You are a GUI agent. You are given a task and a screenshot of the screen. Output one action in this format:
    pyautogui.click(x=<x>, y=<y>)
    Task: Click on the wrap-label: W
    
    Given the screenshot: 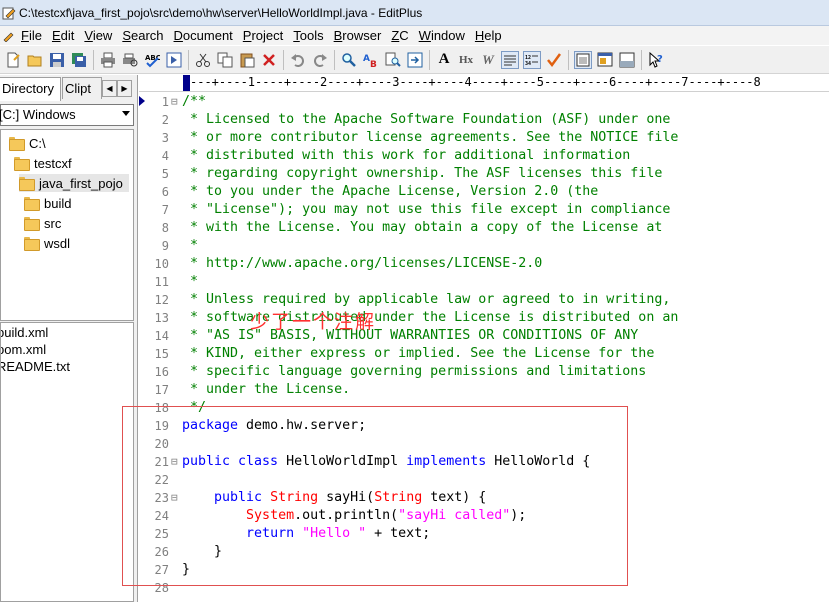 What is the action you would take?
    pyautogui.click(x=488, y=59)
    